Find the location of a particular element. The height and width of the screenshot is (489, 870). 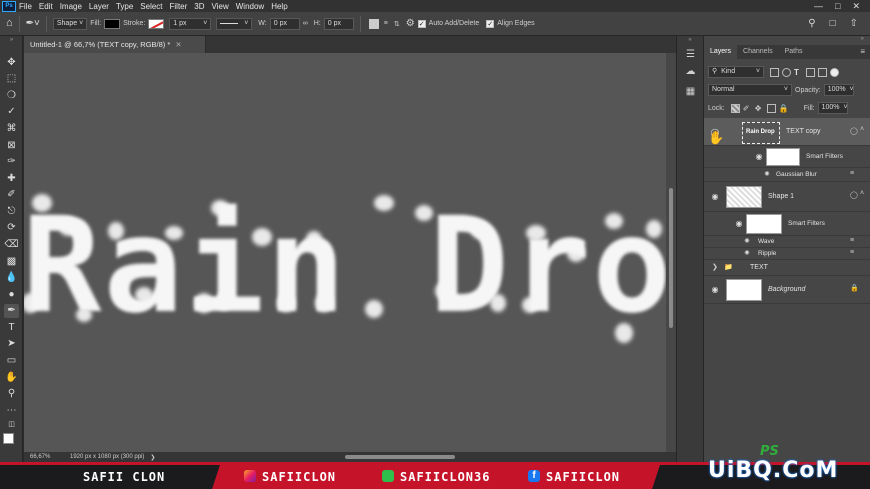

menu-view: View is located at coordinates (220, 6).